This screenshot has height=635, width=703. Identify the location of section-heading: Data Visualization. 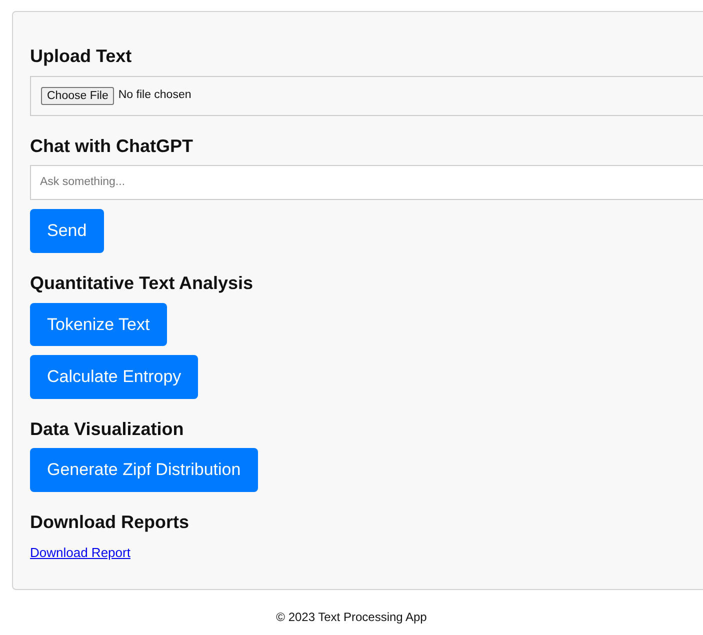
(107, 429).